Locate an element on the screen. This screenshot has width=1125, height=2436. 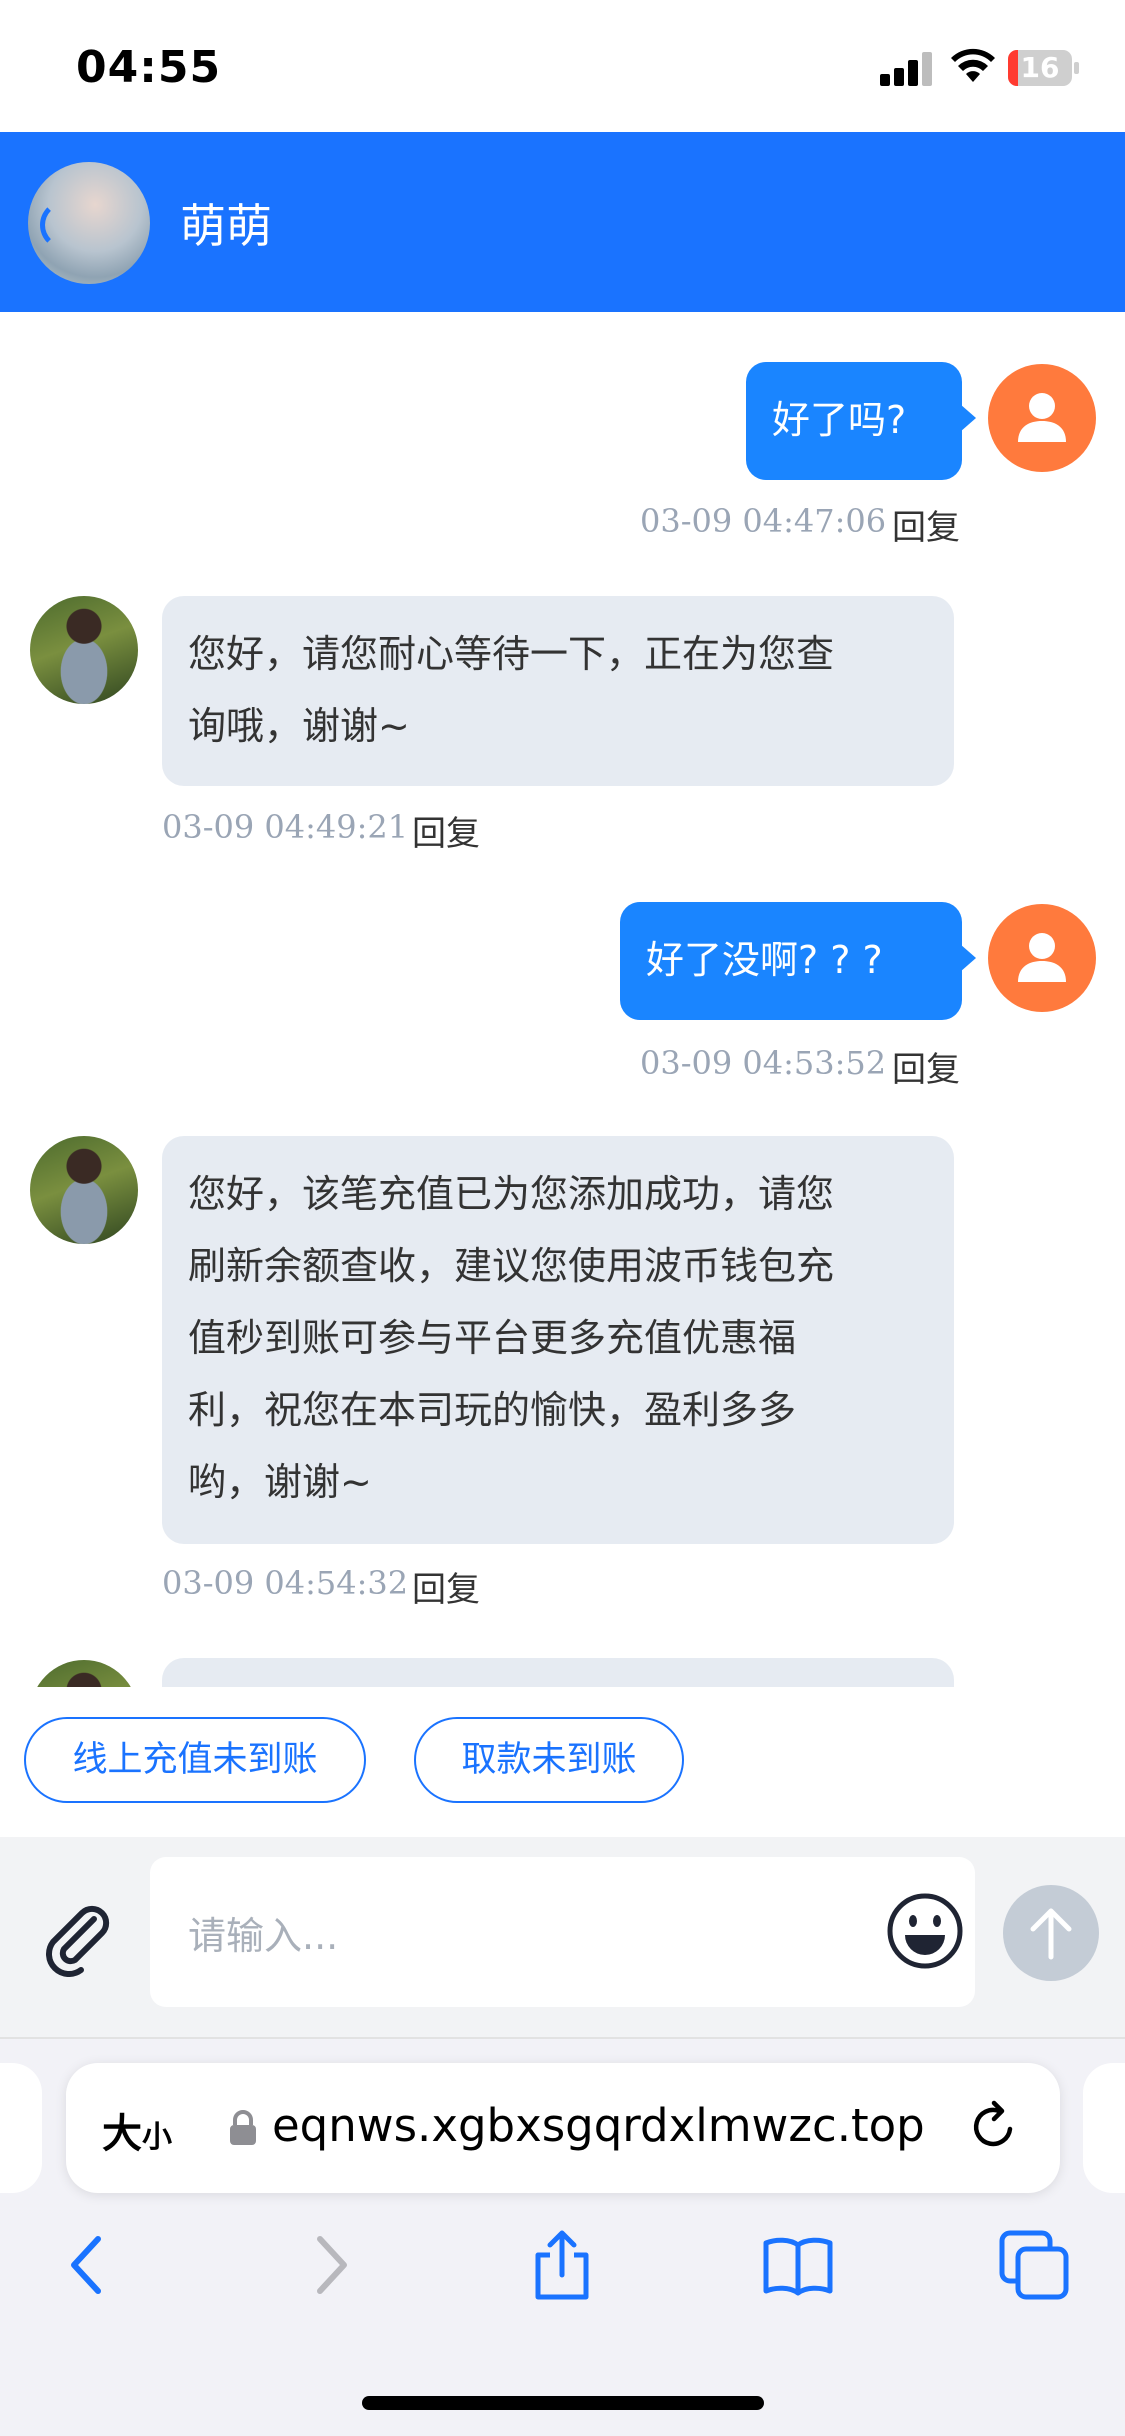
message-bubble-outgoing: 好了没啊? ? ? is located at coordinates (798, 961).